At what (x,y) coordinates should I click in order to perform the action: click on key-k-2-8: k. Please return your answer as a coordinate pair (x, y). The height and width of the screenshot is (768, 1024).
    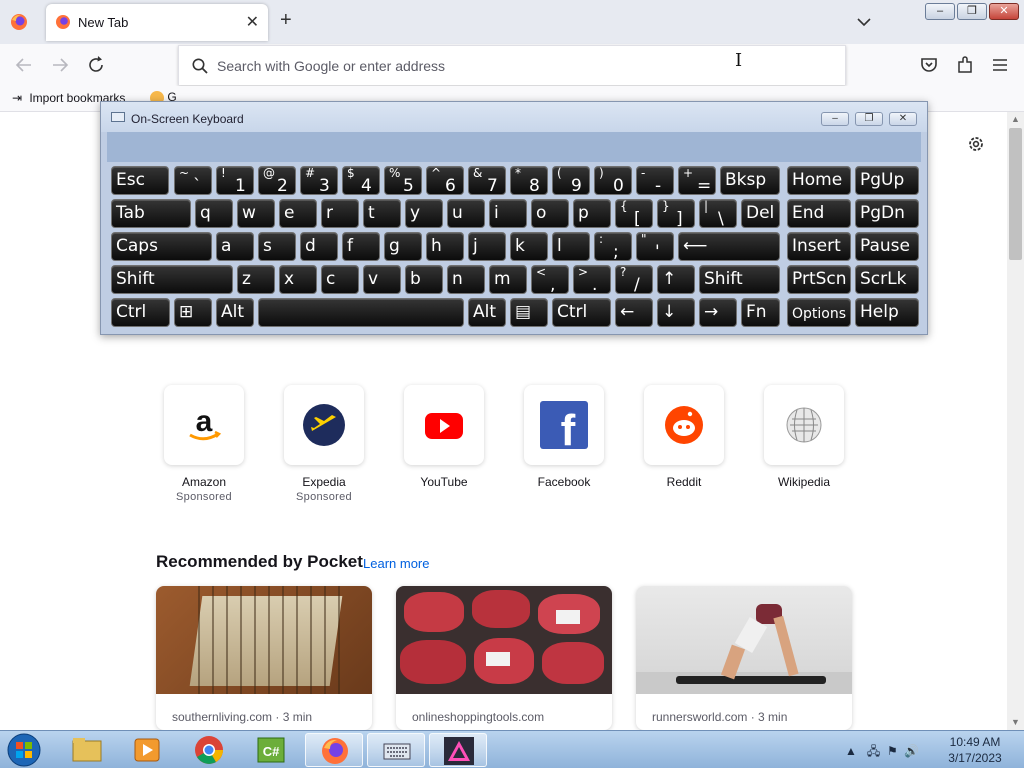
    Looking at the image, I should click on (529, 246).